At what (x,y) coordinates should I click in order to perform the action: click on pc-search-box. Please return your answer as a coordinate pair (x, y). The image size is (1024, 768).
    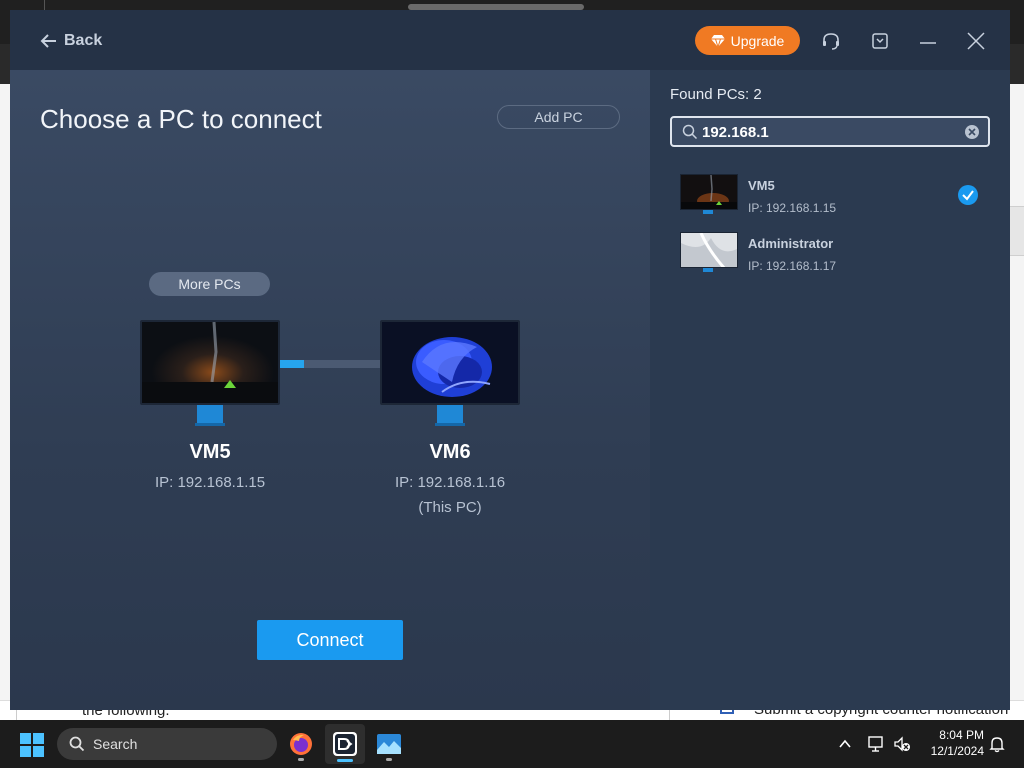
    Looking at the image, I should click on (830, 131).